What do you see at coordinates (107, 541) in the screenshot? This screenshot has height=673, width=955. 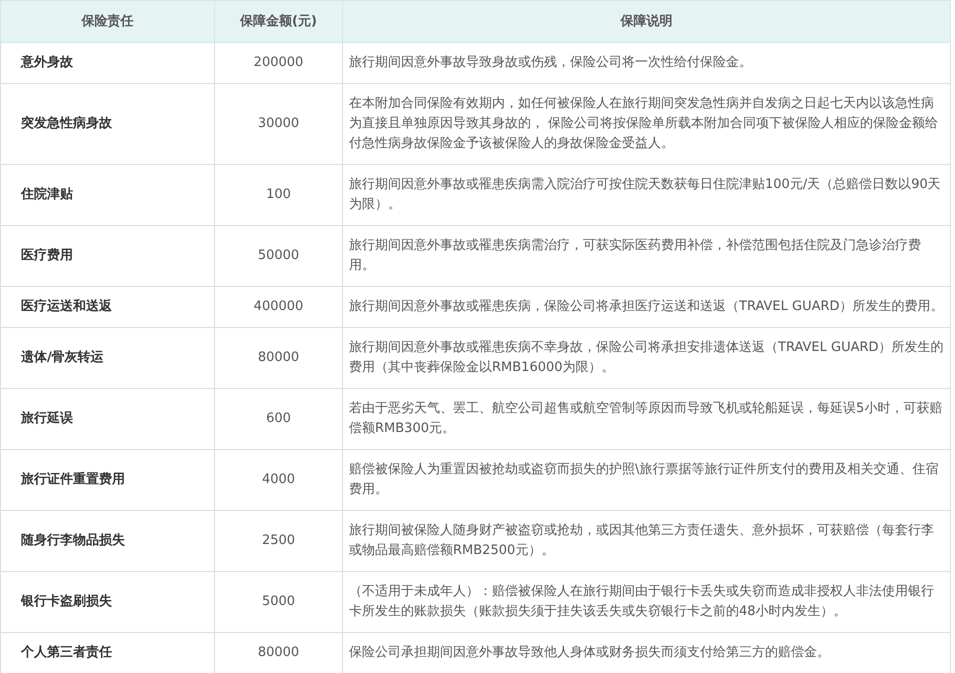 I see `table-cell: 随身行李物品损失` at bounding box center [107, 541].